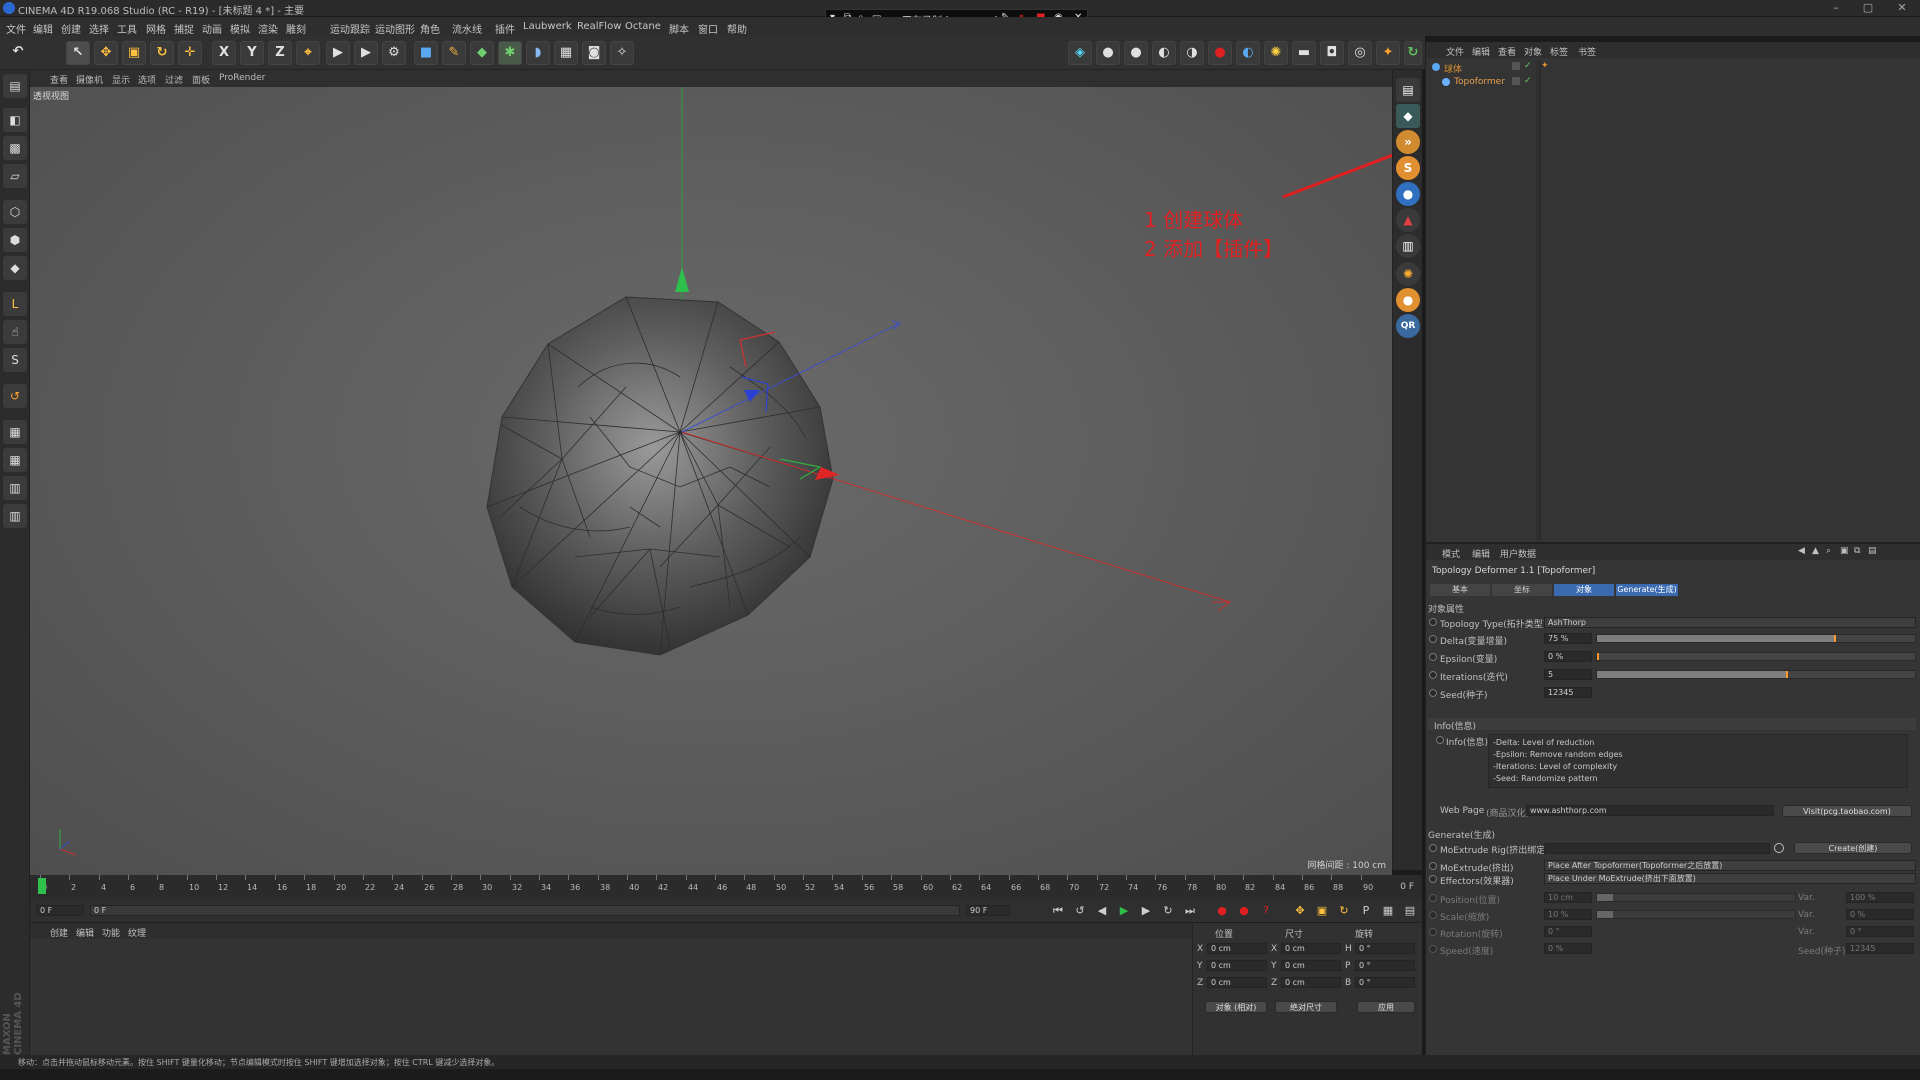 The width and height of the screenshot is (1920, 1080). I want to click on rotate-tool-icon: ↻, so click(162, 53).